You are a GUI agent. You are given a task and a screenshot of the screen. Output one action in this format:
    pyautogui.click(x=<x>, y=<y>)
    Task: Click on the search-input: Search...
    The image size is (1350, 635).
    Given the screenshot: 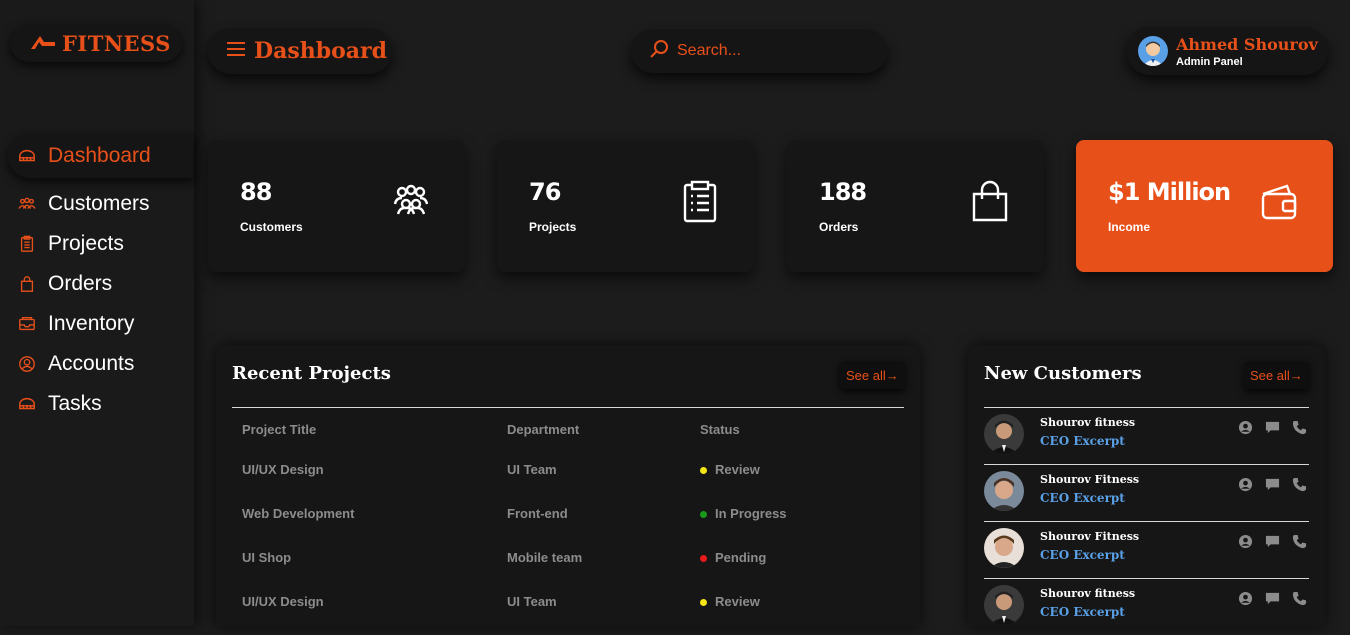 What is the action you would take?
    pyautogui.click(x=709, y=51)
    